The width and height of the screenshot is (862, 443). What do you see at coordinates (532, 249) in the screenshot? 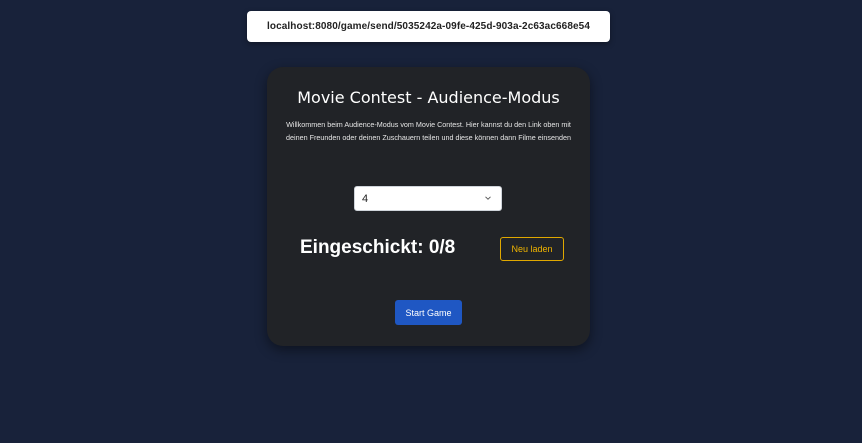
I see `reload-button: Neu laden` at bounding box center [532, 249].